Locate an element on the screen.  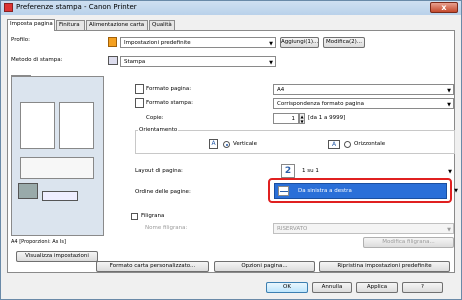
page-layout-label: Layout di pagina: is located at coordinates (159, 171).